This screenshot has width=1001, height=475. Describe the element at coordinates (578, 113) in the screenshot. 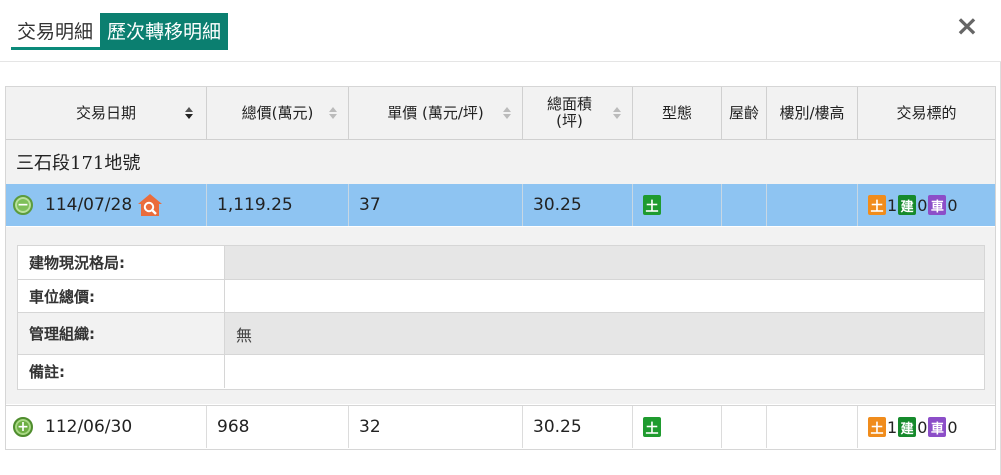

I see `col-header-area: 總面積 (坪)` at that location.